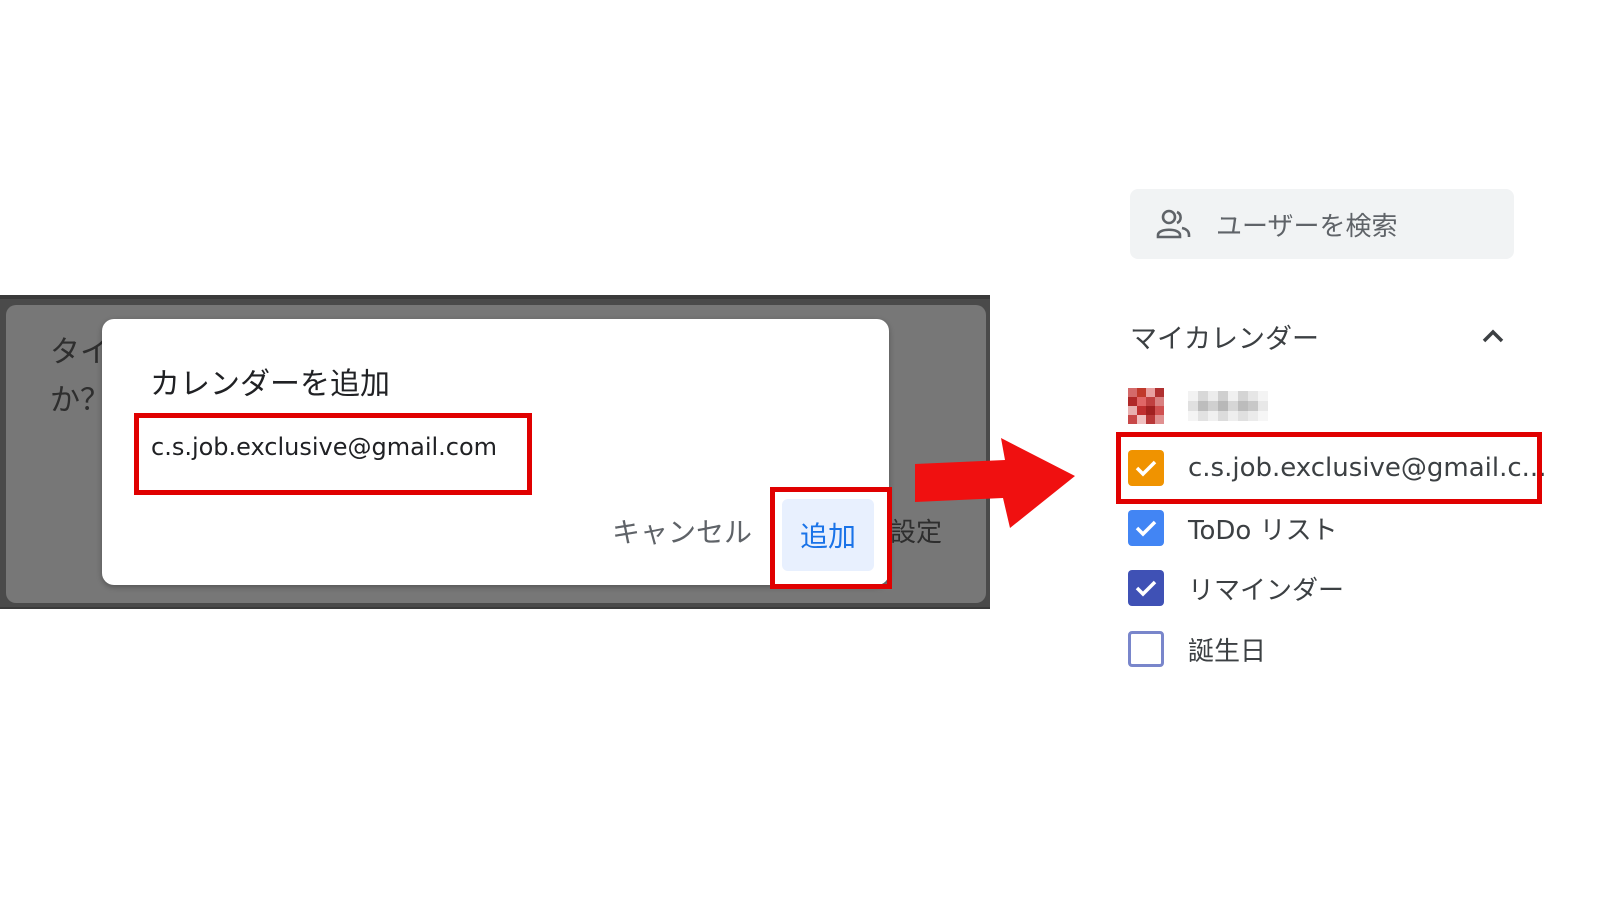 The height and width of the screenshot is (900, 1600). Describe the element at coordinates (80, 400) in the screenshot. I see `background-text-line-2: か？` at that location.